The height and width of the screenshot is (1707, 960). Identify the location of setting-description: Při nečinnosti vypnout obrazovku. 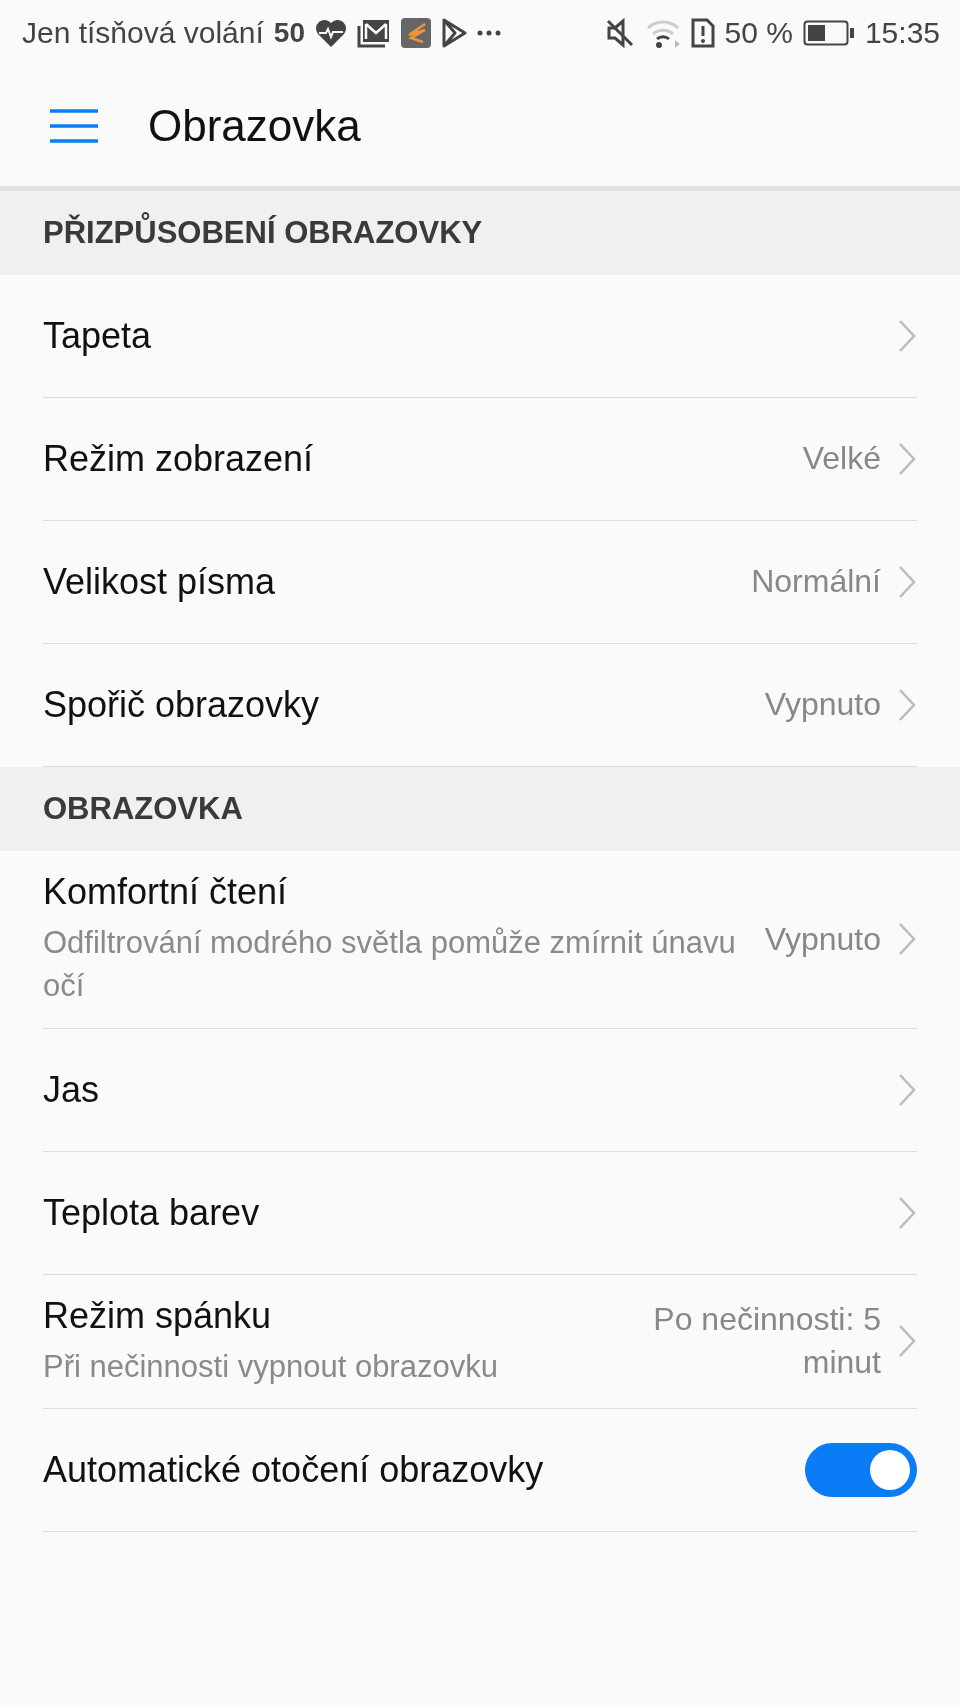
(271, 1366).